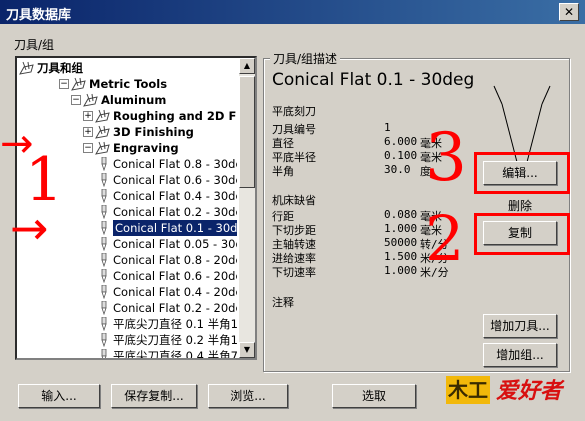  What do you see at coordinates (175, 180) in the screenshot?
I see `tree-tool-label: Conical Flat 0.6 - 30deg` at bounding box center [175, 180].